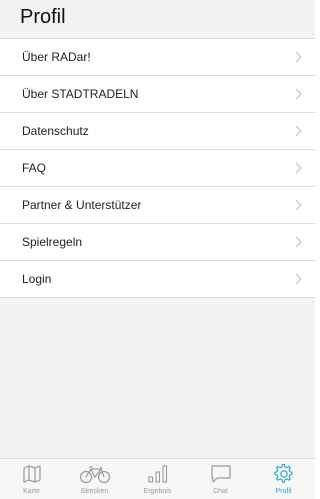 The height and width of the screenshot is (499, 320). Describe the element at coordinates (157, 491) in the screenshot. I see `tab-label: Ergebnis` at that location.